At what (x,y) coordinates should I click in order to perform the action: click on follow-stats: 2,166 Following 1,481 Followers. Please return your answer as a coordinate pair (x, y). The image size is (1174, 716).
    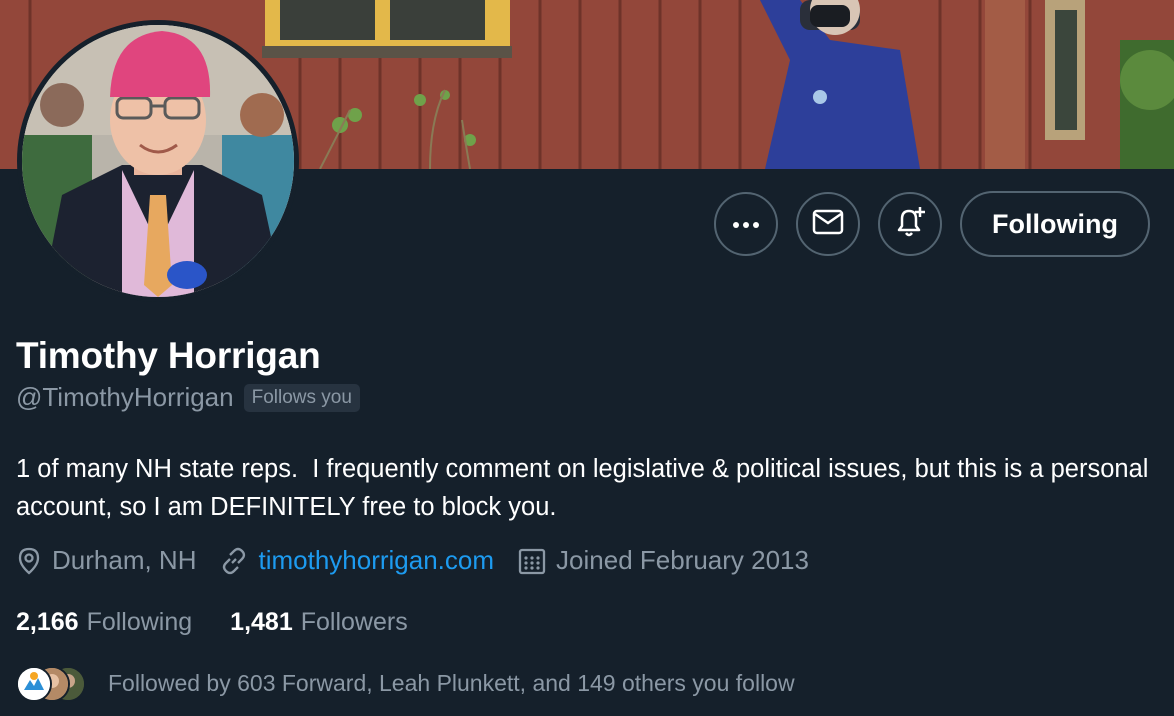
    Looking at the image, I should click on (231, 622).